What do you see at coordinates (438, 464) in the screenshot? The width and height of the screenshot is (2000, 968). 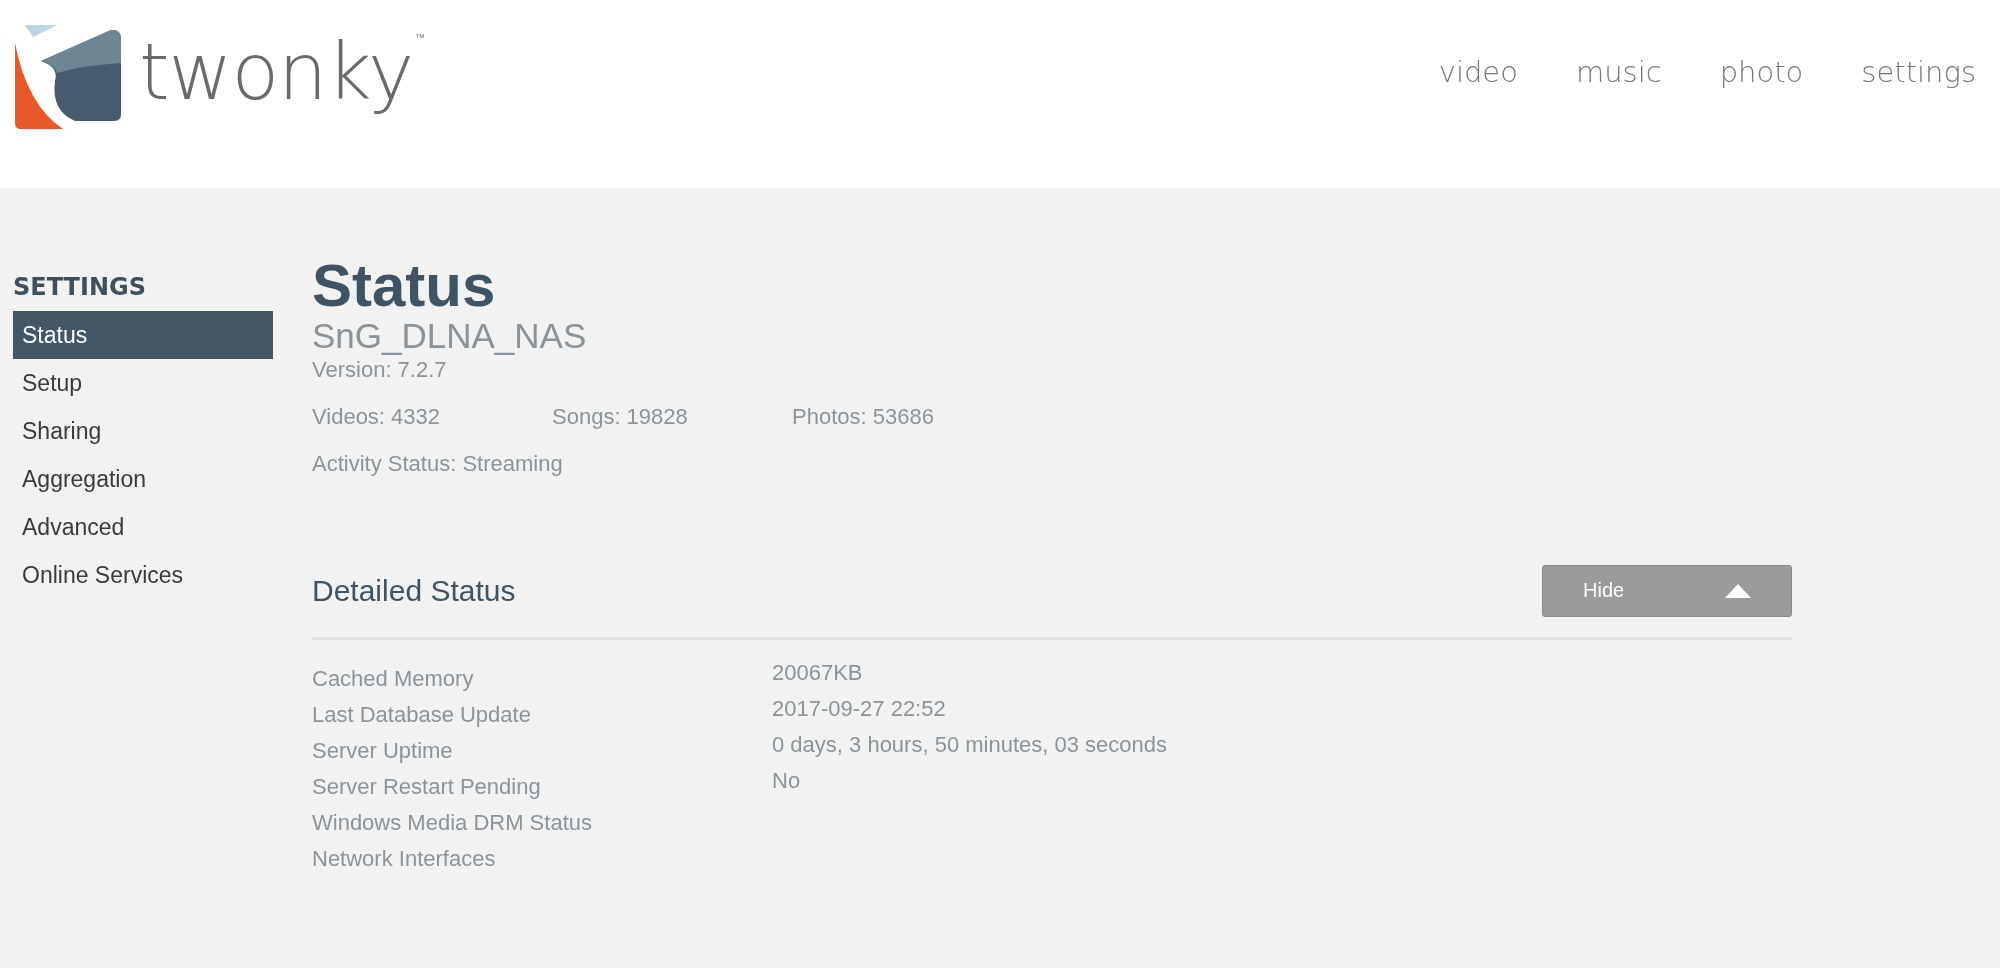 I see `activity-status: Activity Status: Streaming` at bounding box center [438, 464].